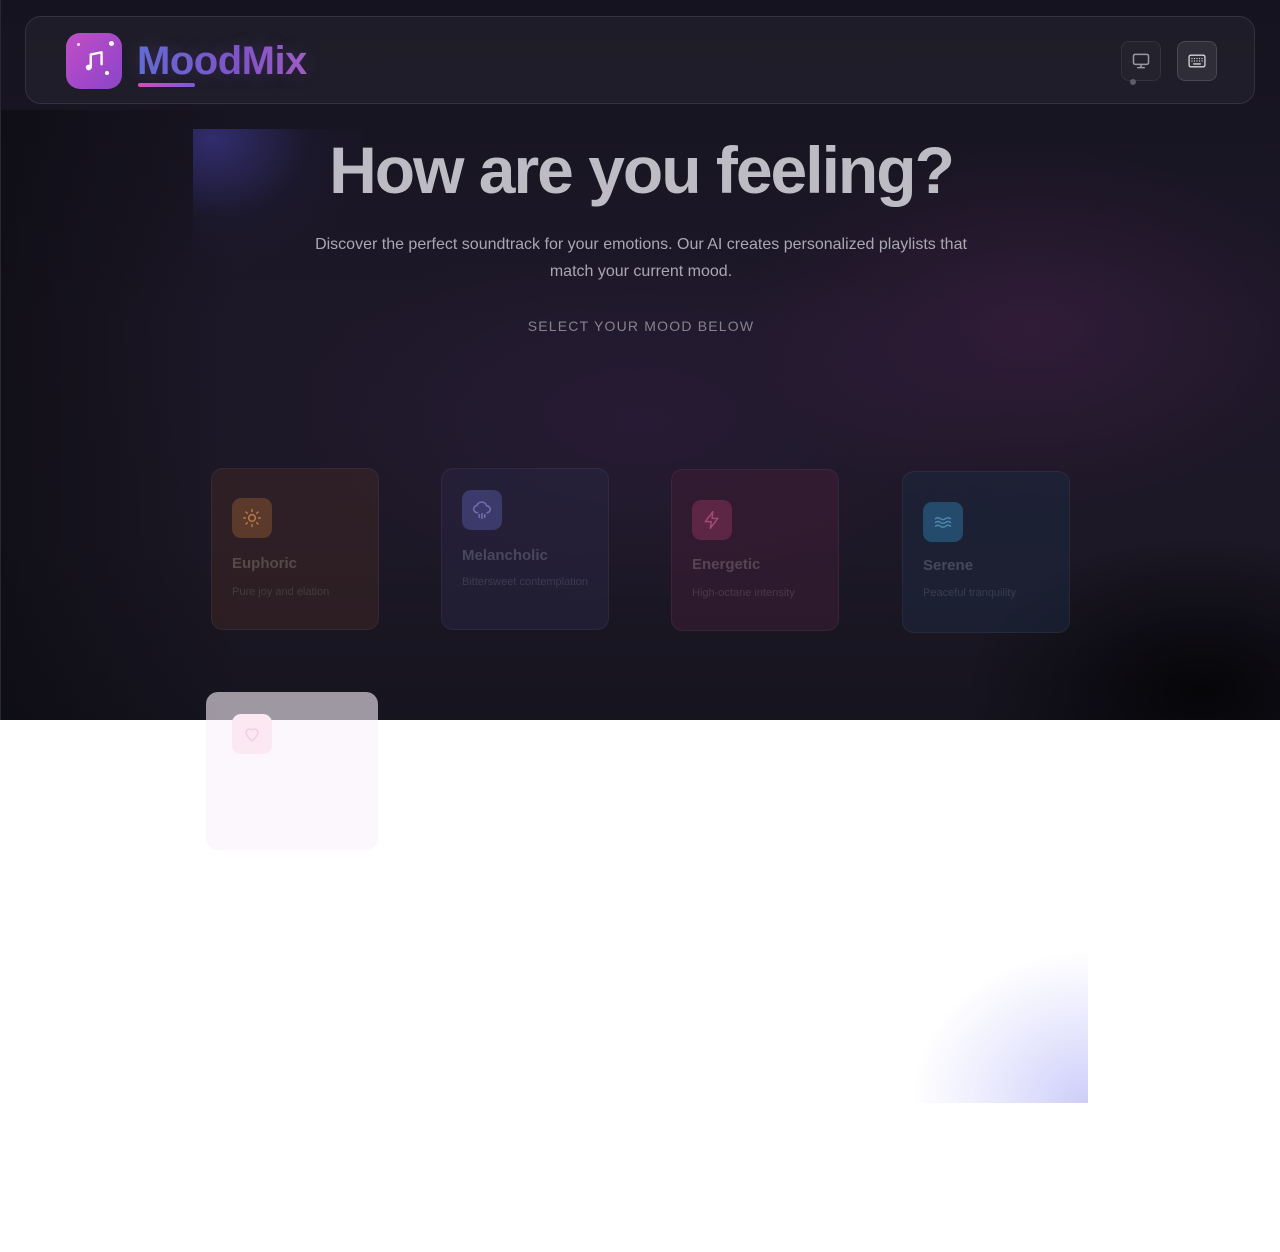  I want to click on cloud-rain-icon, so click(482, 510).